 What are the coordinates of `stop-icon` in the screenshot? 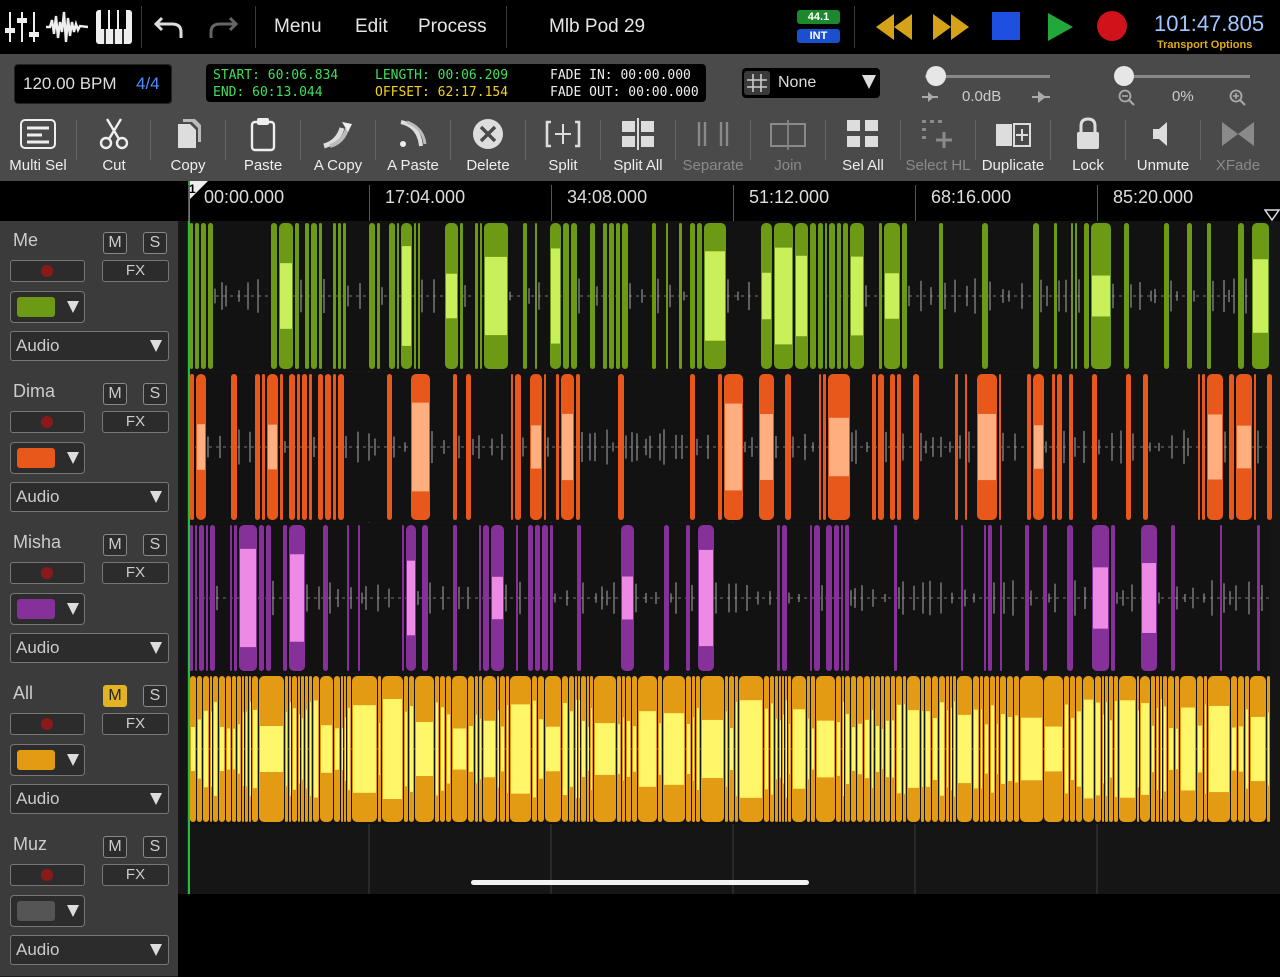 It's located at (1006, 26).